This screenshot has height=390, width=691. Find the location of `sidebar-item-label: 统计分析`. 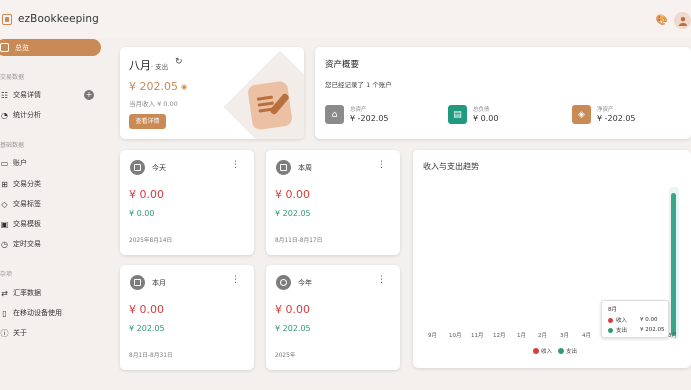

sidebar-item-label: 统计分析 is located at coordinates (27, 115).